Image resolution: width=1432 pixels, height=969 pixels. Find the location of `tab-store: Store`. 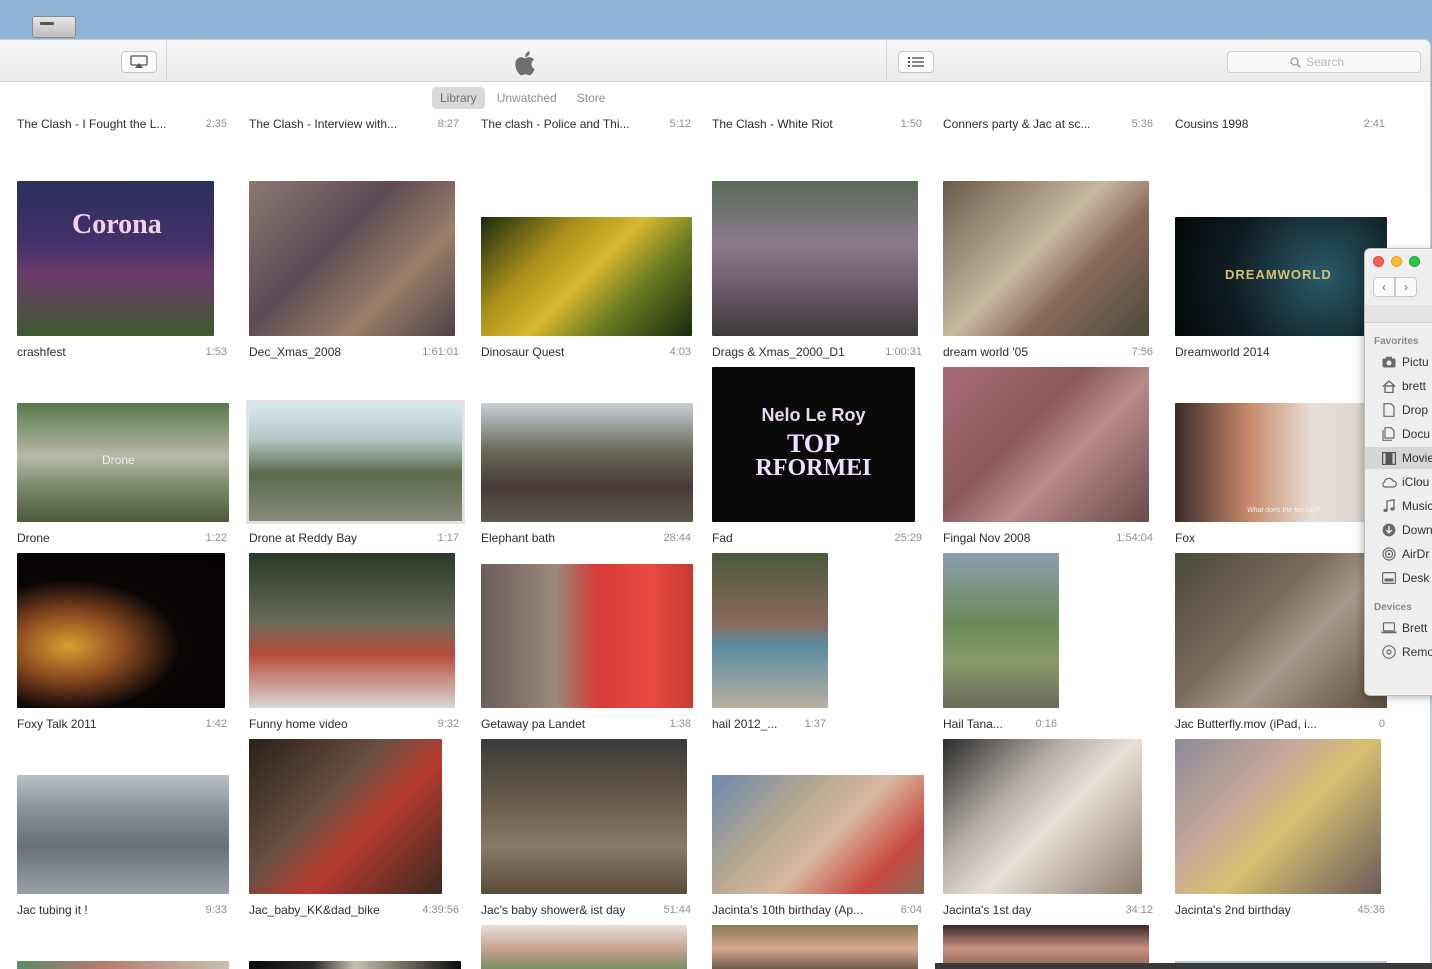

tab-store: Store is located at coordinates (591, 98).